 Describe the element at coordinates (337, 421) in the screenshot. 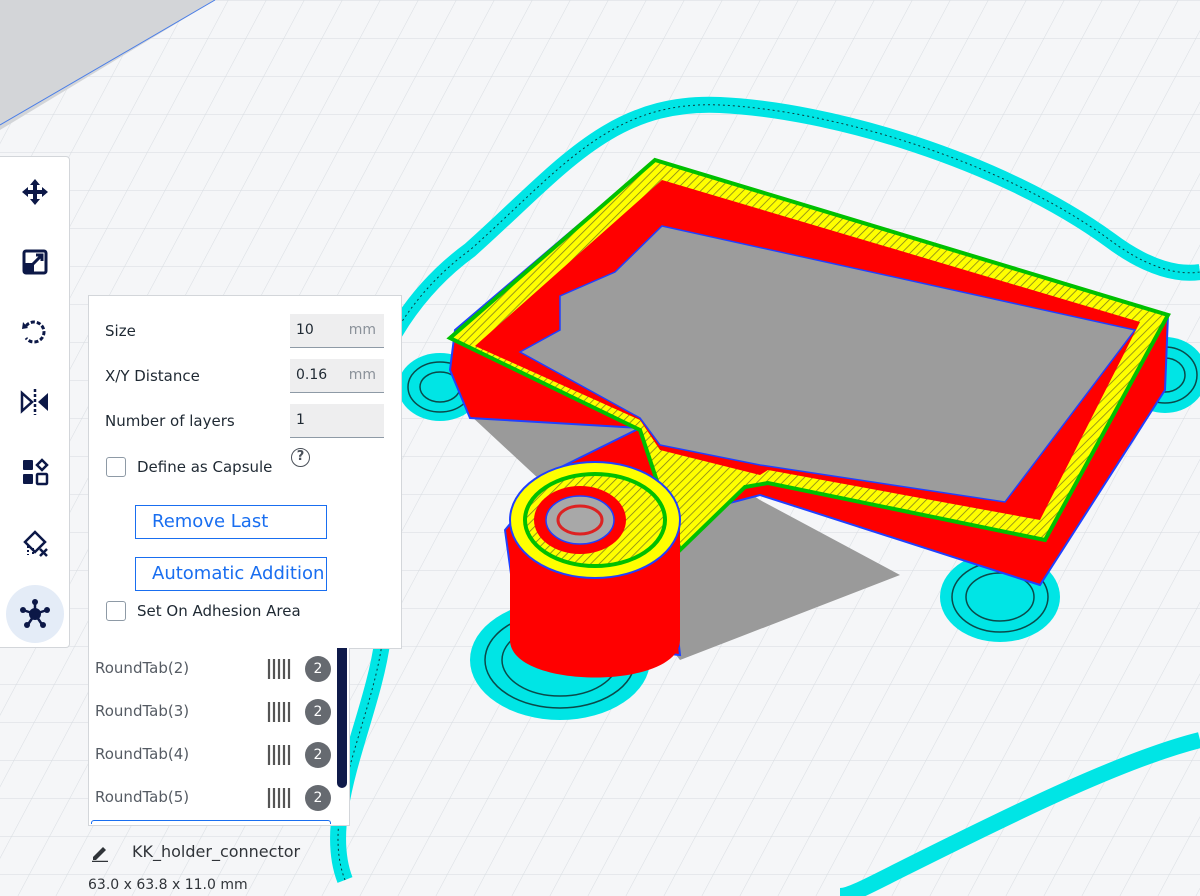

I see `layers-input: 1` at that location.